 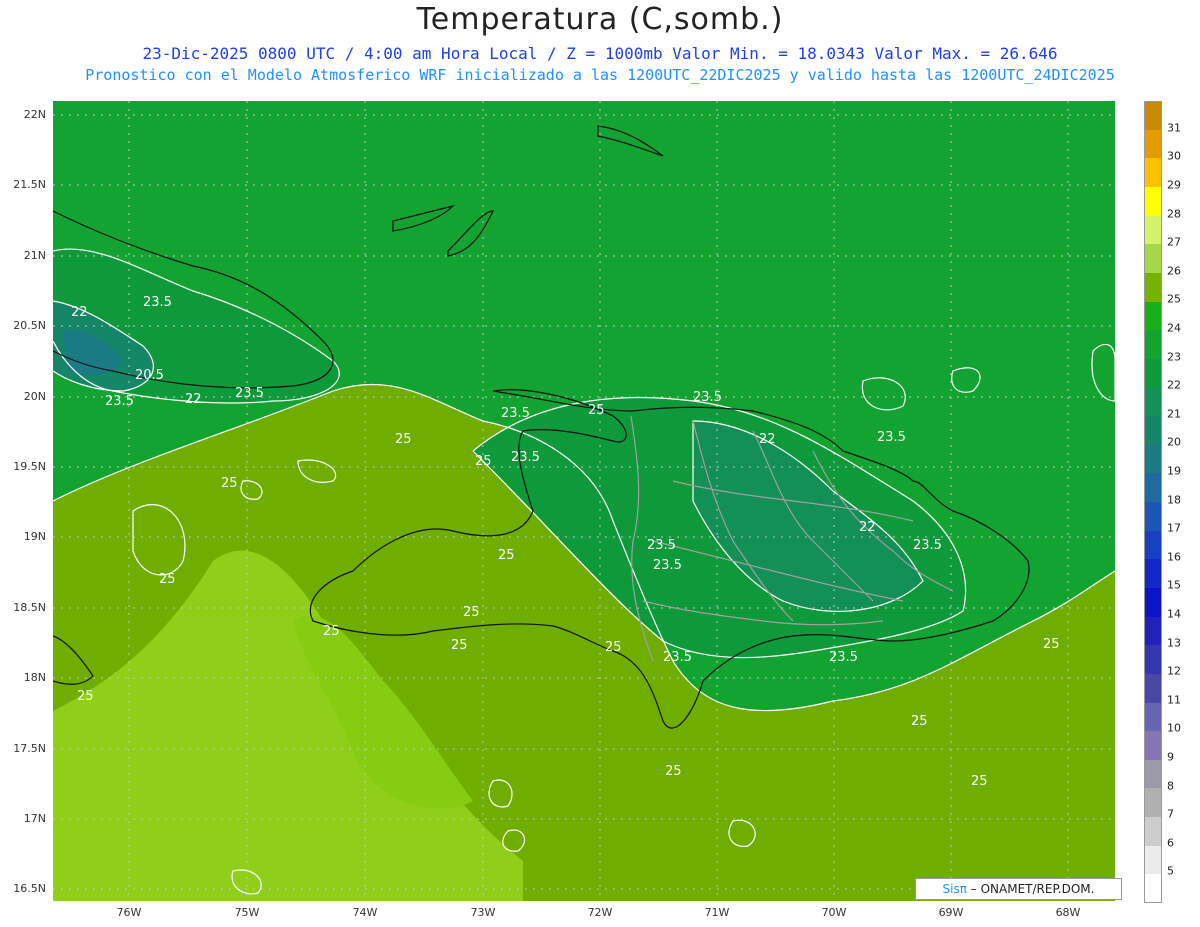 I want to click on colorbar-label: 5, so click(x=1170, y=871).